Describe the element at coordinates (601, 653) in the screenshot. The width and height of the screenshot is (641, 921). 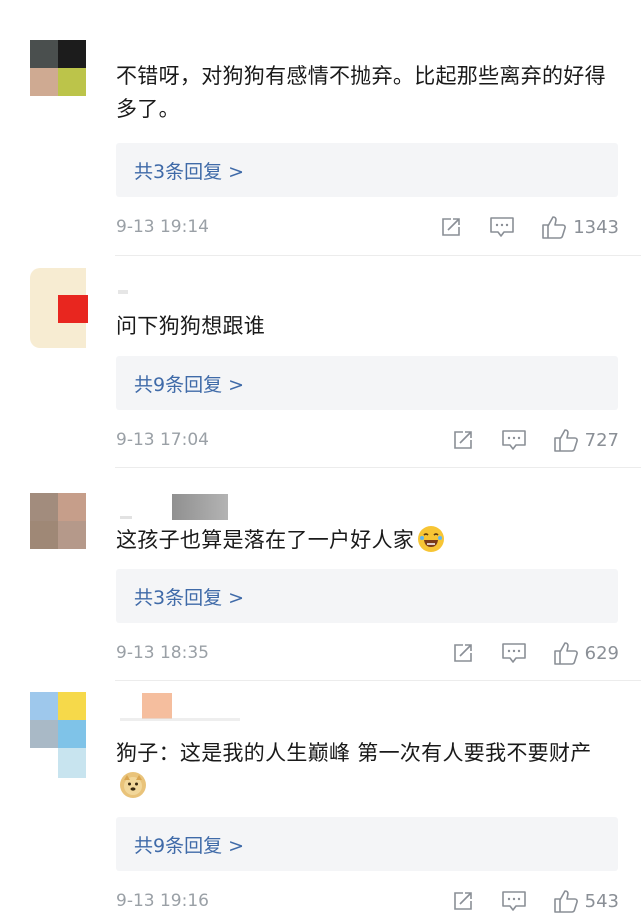
I see `like-count: 629` at that location.